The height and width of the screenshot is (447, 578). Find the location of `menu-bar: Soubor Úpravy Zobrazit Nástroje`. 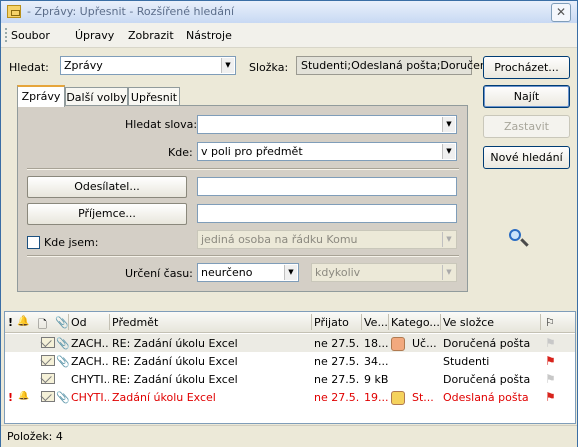

menu-bar: Soubor Úpravy Zobrazit Nástroje is located at coordinates (289, 35).